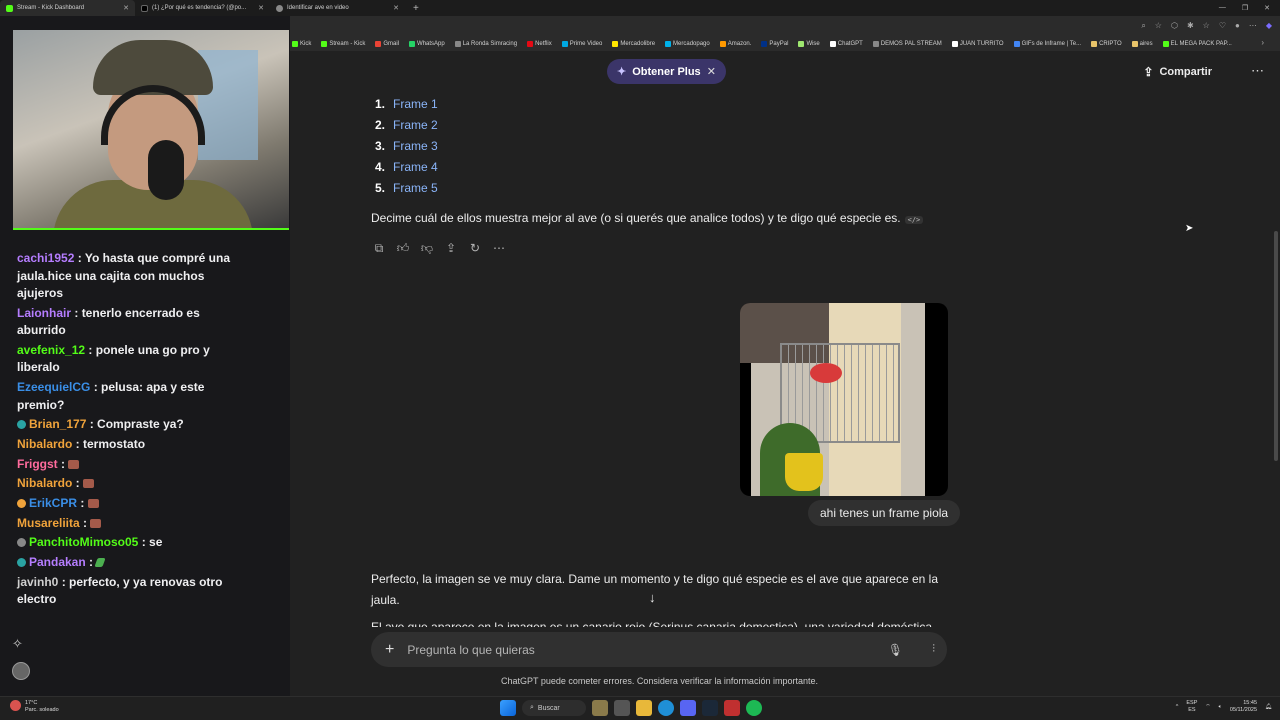  Describe the element at coordinates (1191, 707) in the screenshot. I see `language-indicator: ESP ES` at that location.